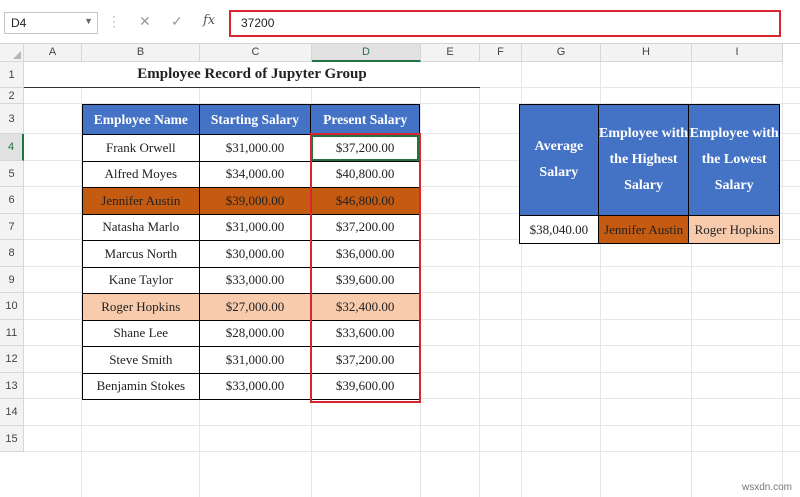 The image size is (800, 497). What do you see at coordinates (12, 280) in the screenshot?
I see `row-header-9: 9` at bounding box center [12, 280].